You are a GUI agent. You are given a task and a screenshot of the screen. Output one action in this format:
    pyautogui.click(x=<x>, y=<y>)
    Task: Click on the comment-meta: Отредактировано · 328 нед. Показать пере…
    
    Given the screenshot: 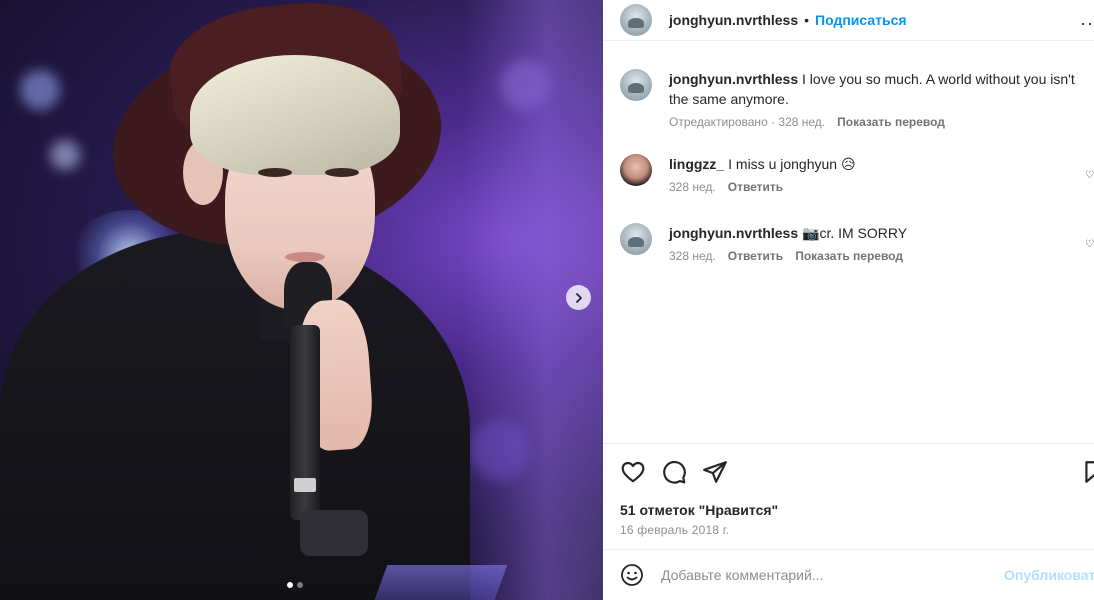 What is the action you would take?
    pyautogui.click(x=879, y=122)
    